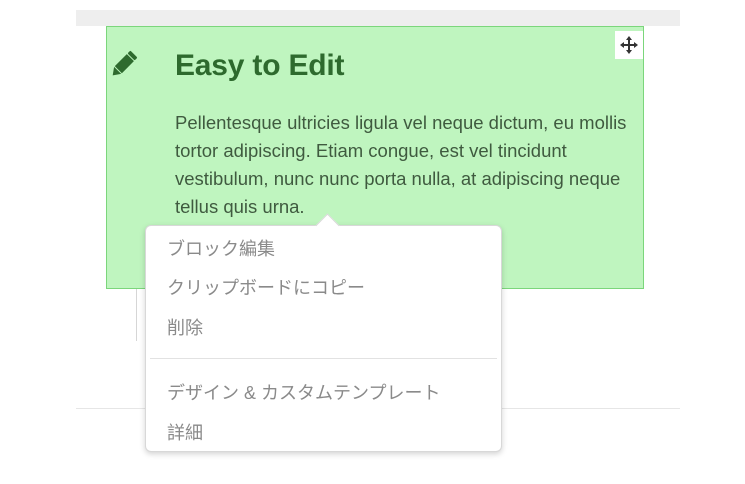 Image resolution: width=745 pixels, height=484 pixels. What do you see at coordinates (260, 65) in the screenshot?
I see `block-title: Easy to Edit` at bounding box center [260, 65].